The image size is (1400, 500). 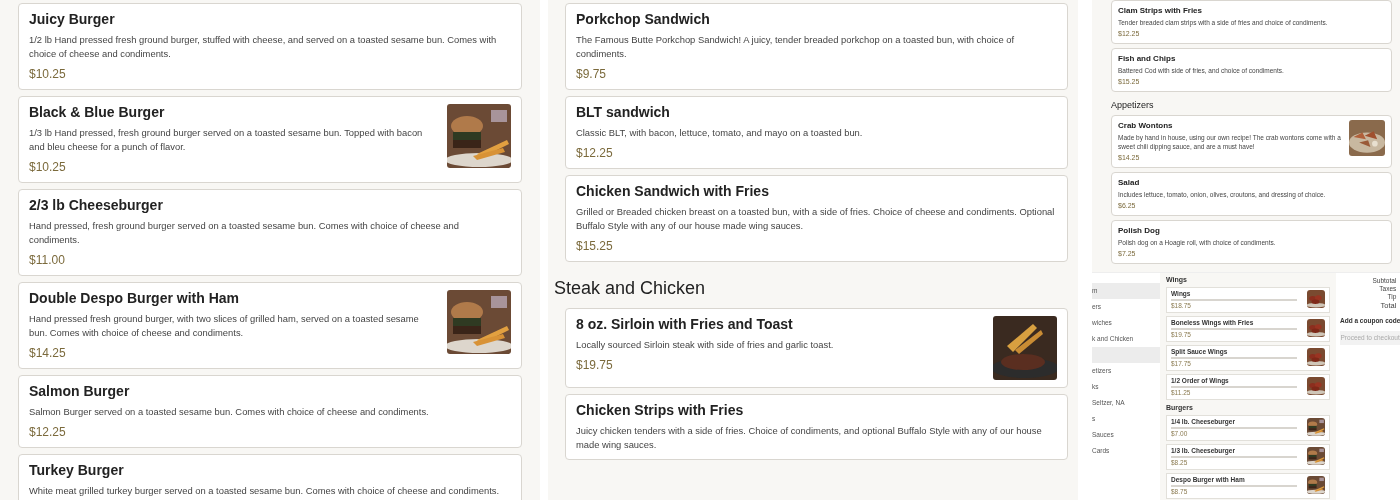 I want to click on menu-item-card: Black & Blue Burger 1/3 lb Hand pressed, fresh ground burger served on a toasted sesame bun. Topped with bacon and bleu cheese for a punch of flavor. $10.25, so click(x=270, y=139).